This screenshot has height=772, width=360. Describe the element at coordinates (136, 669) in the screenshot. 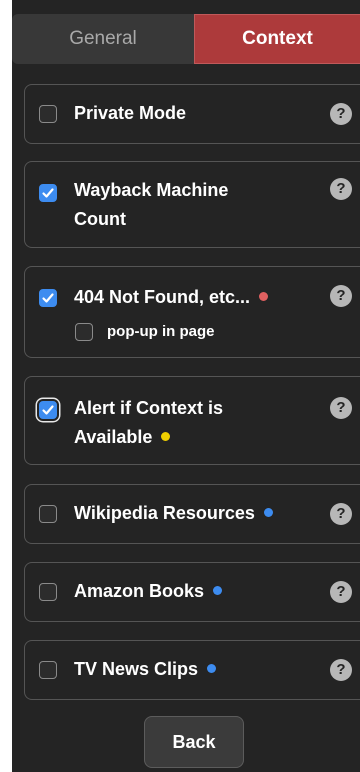

I see `option-label-text: TV News Clips` at that location.